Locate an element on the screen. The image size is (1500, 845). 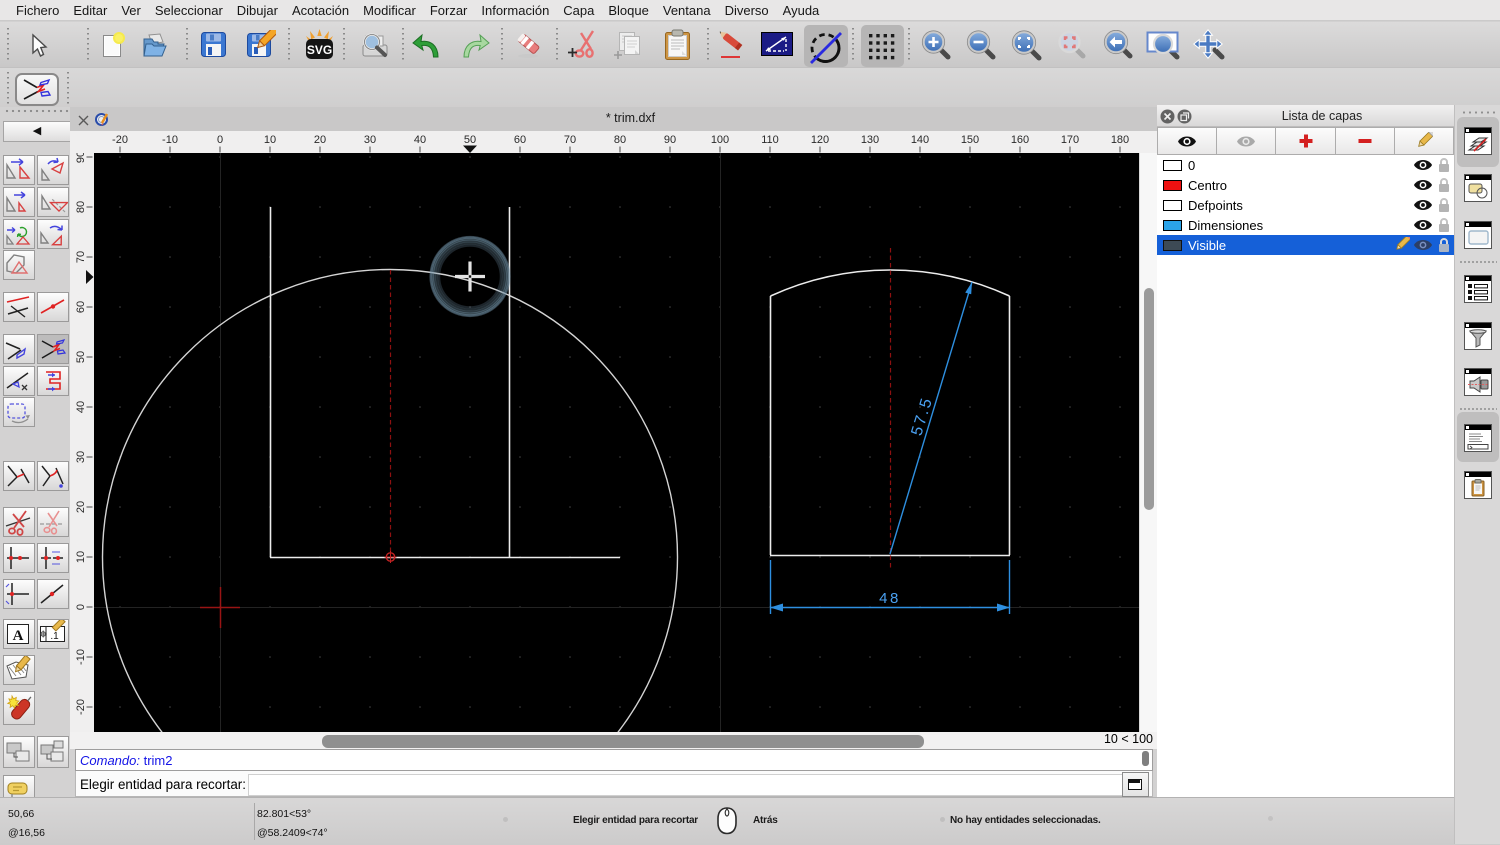
svg-text: .1 is located at coordinates (54, 636).